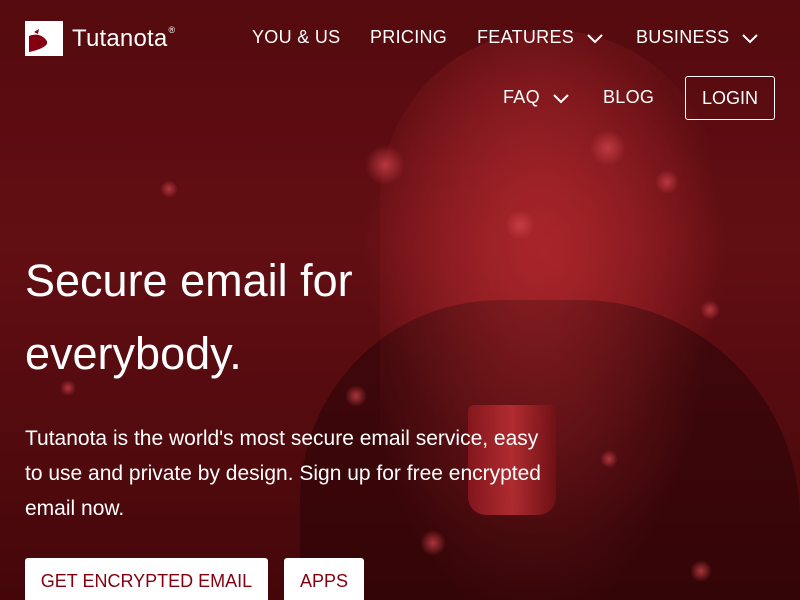  Describe the element at coordinates (189, 280) in the screenshot. I see `headline-line-1: Secure email for` at that location.